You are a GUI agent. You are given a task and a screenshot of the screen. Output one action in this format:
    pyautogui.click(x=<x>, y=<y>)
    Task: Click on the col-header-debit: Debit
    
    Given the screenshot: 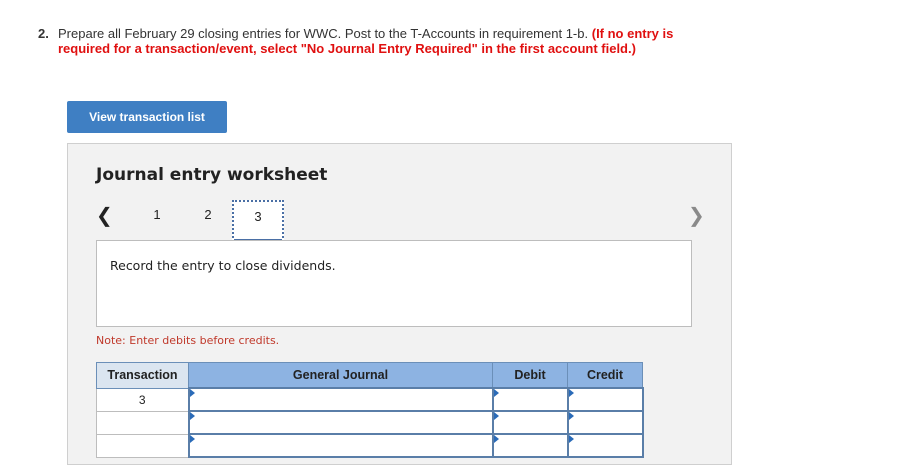 What is the action you would take?
    pyautogui.click(x=530, y=375)
    